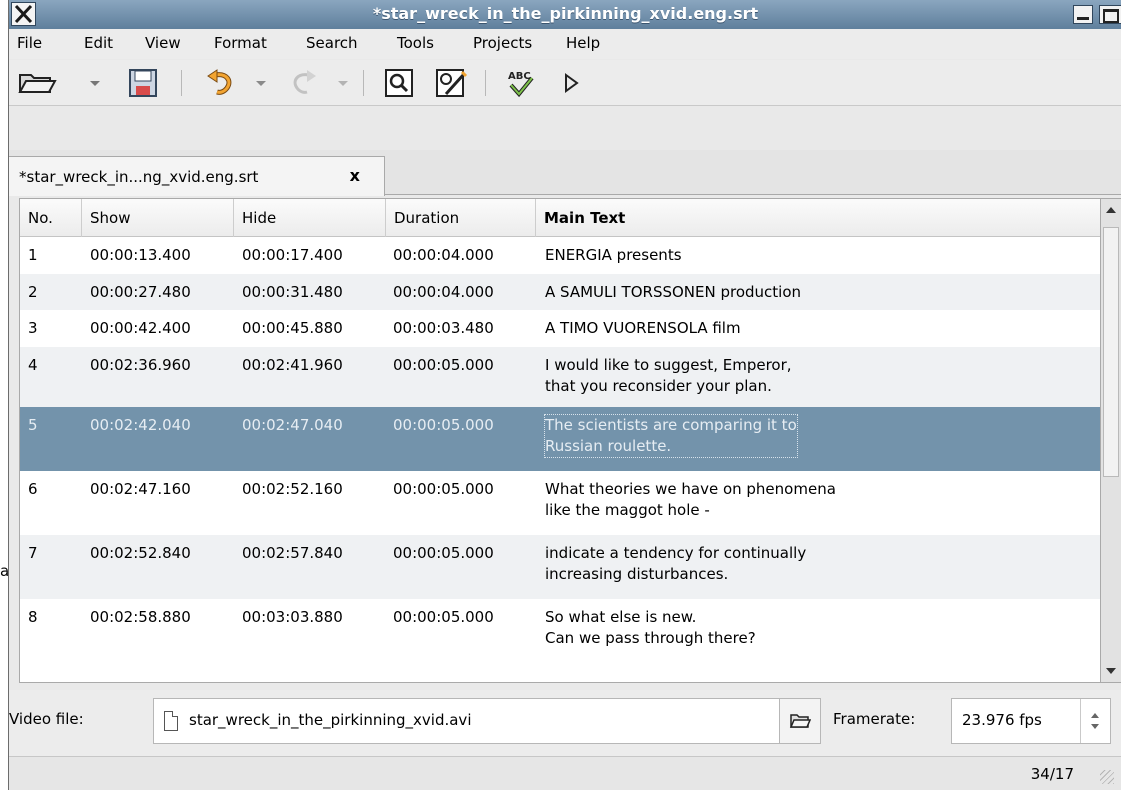 The height and width of the screenshot is (790, 1121). Describe the element at coordinates (1111, 210) in the screenshot. I see `scroll-up-arrow-icon` at that location.